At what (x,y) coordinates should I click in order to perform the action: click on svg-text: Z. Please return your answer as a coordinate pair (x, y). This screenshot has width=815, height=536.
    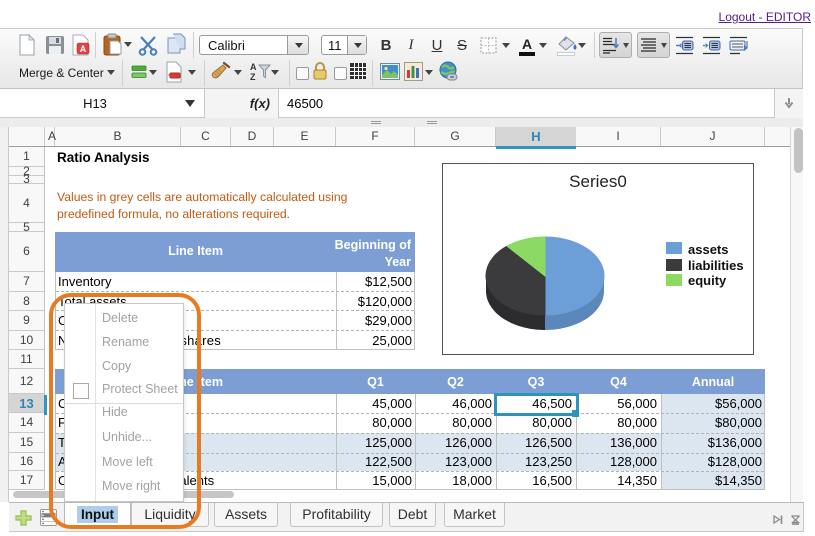
    Looking at the image, I should click on (253, 77).